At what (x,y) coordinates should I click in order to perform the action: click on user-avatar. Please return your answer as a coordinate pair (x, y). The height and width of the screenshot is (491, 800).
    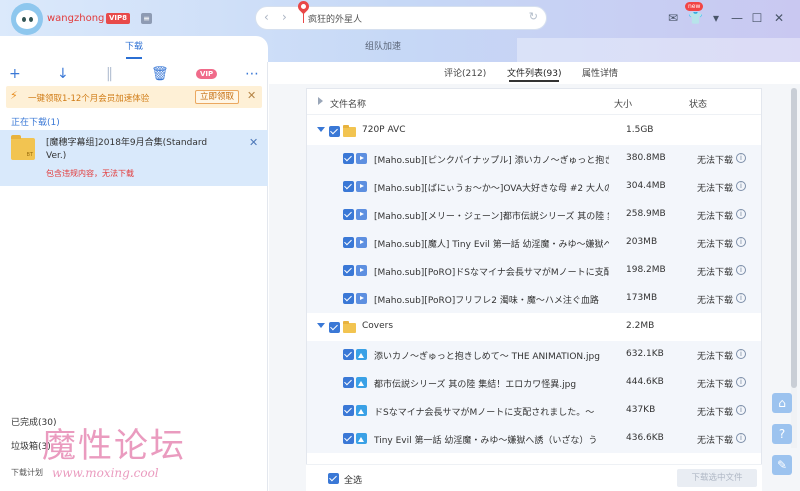
    Looking at the image, I should click on (27, 19).